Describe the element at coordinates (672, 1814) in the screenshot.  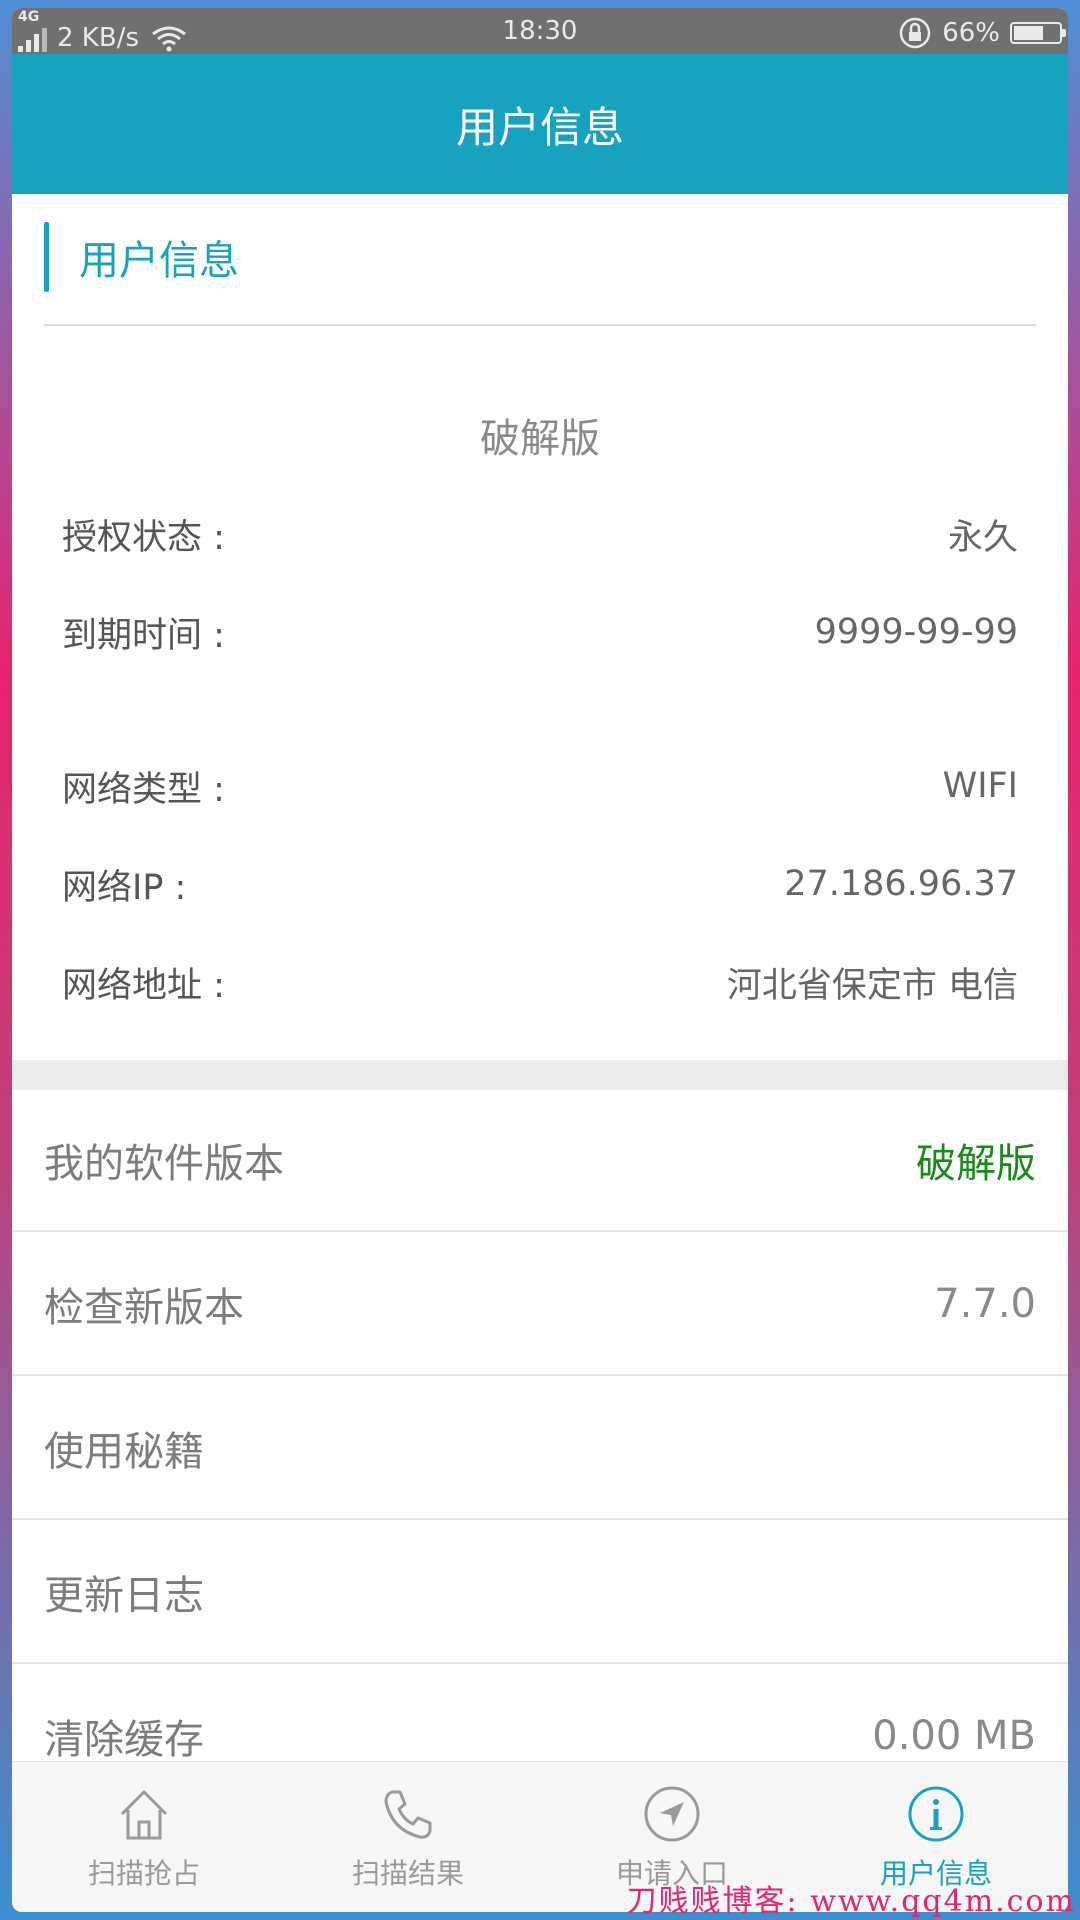
I see `navigation-icon` at that location.